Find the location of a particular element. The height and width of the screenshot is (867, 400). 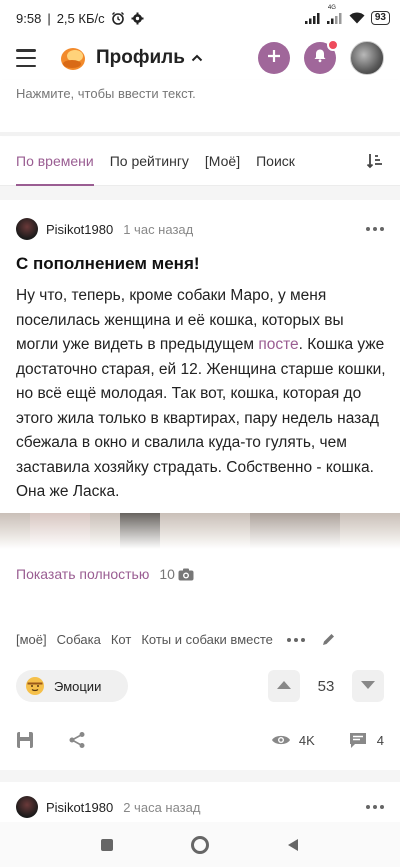

post-time: 1 час назад is located at coordinates (158, 229).